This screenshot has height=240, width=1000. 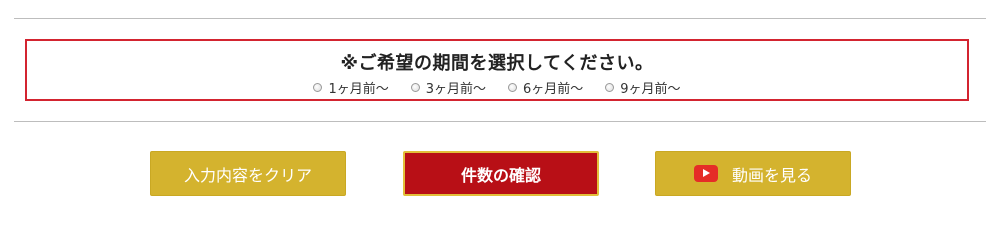 I want to click on period-option-label: 6ヶ月前〜, so click(x=553, y=89).